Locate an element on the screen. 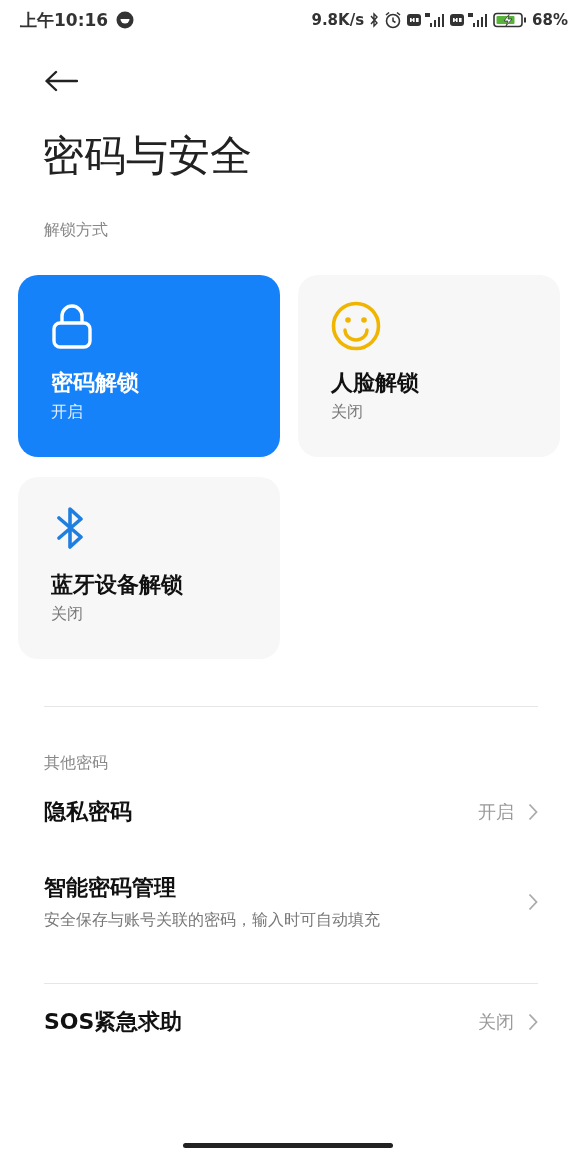 This screenshot has height=1160, width=580. network-speed: 9.8K/s is located at coordinates (338, 20).